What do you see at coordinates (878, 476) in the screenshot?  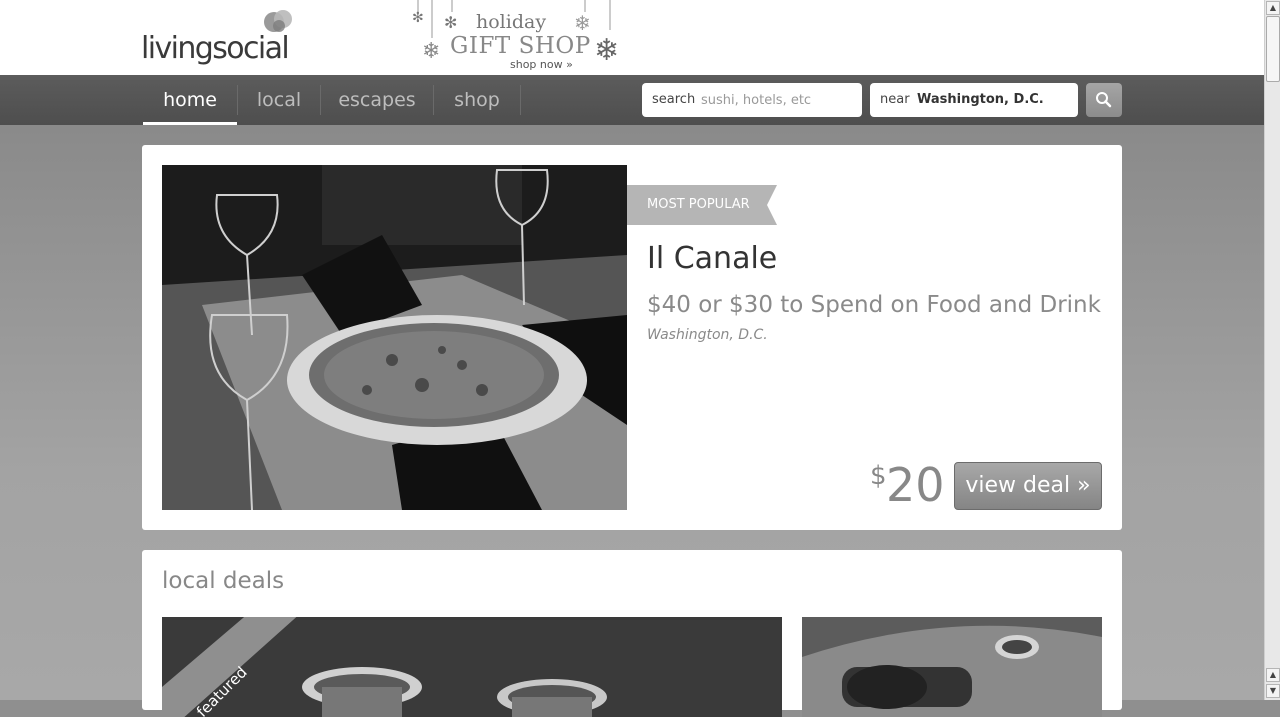 I see `price-currency: $` at bounding box center [878, 476].